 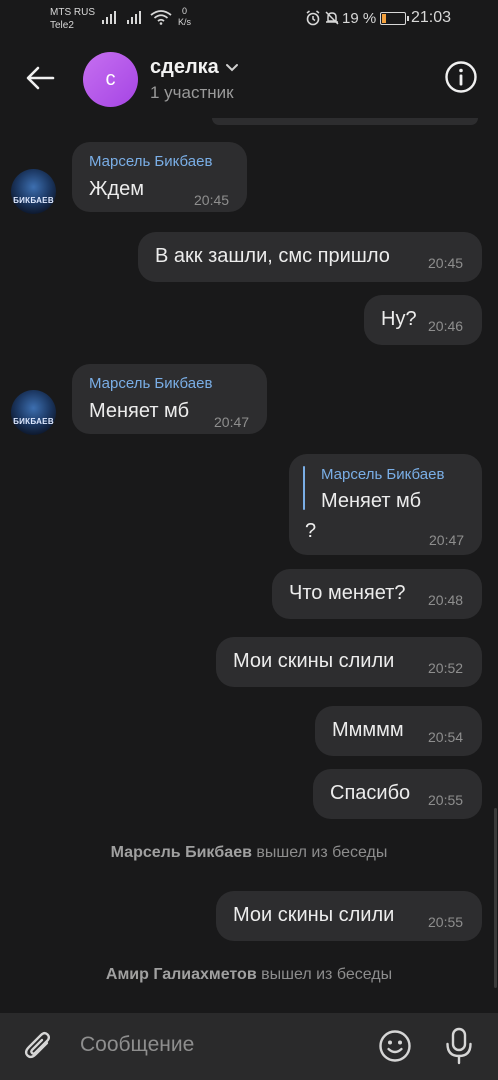 What do you see at coordinates (249, 1046) in the screenshot?
I see `compose-bar: Сообщение` at bounding box center [249, 1046].